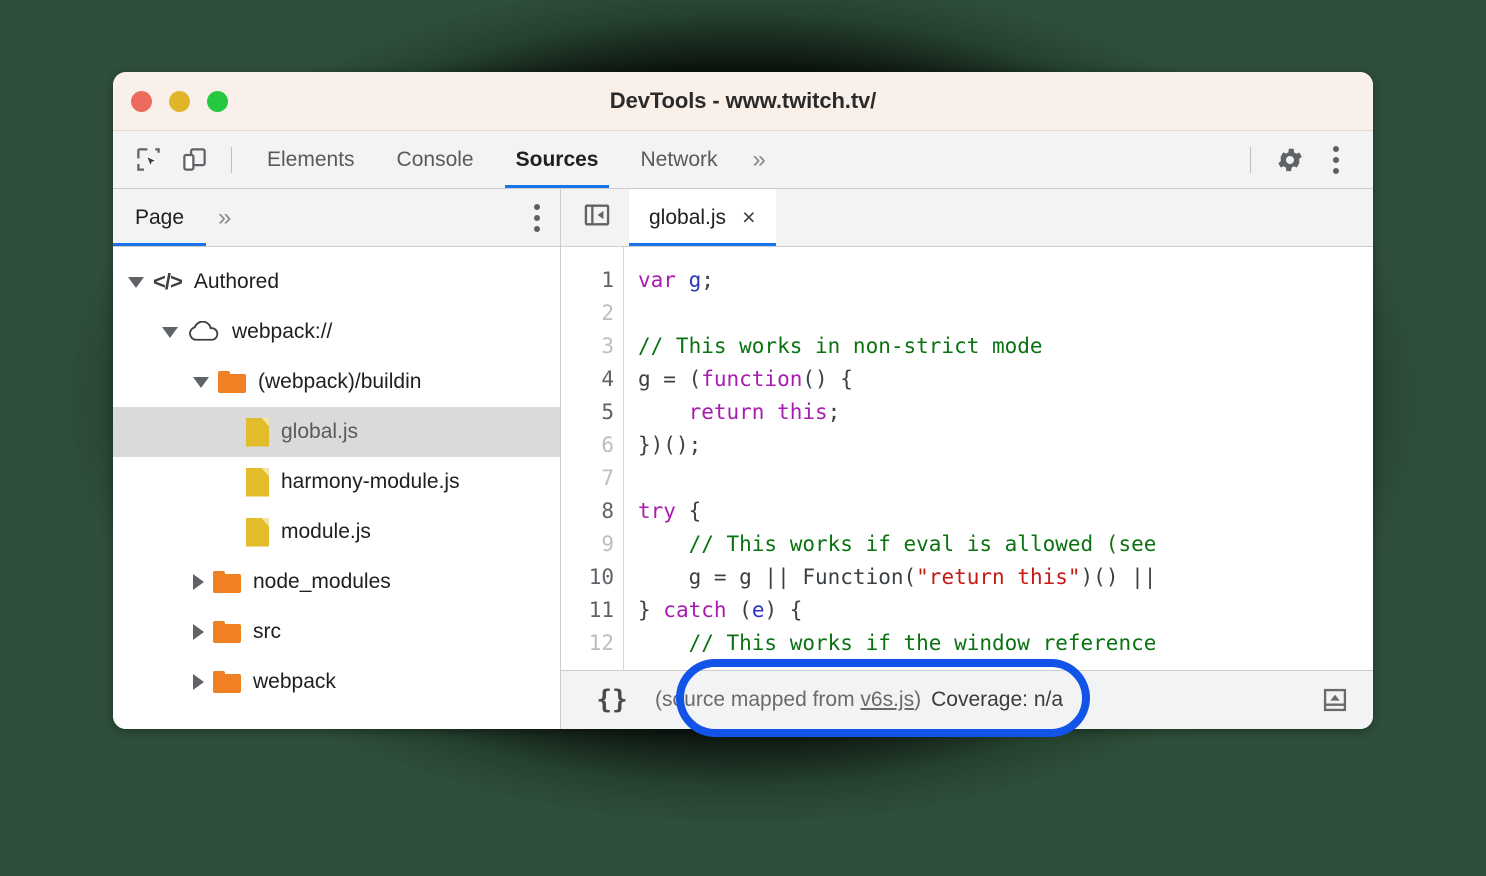 The width and height of the screenshot is (1486, 876). Describe the element at coordinates (922, 544) in the screenshot. I see `code-line: // This works if eval is allowed (see` at that location.